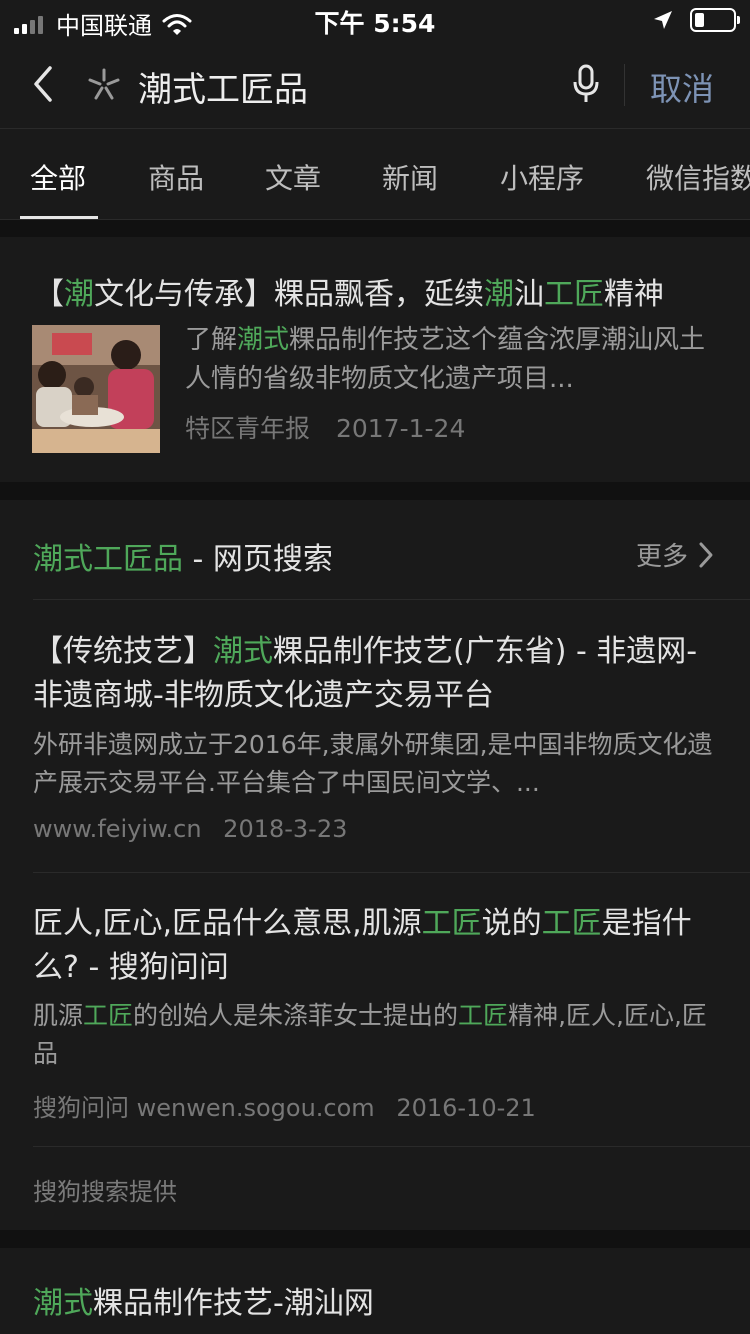 The image size is (750, 1334). What do you see at coordinates (542, 177) in the screenshot?
I see `tab-mini-programs: 小程序` at bounding box center [542, 177].